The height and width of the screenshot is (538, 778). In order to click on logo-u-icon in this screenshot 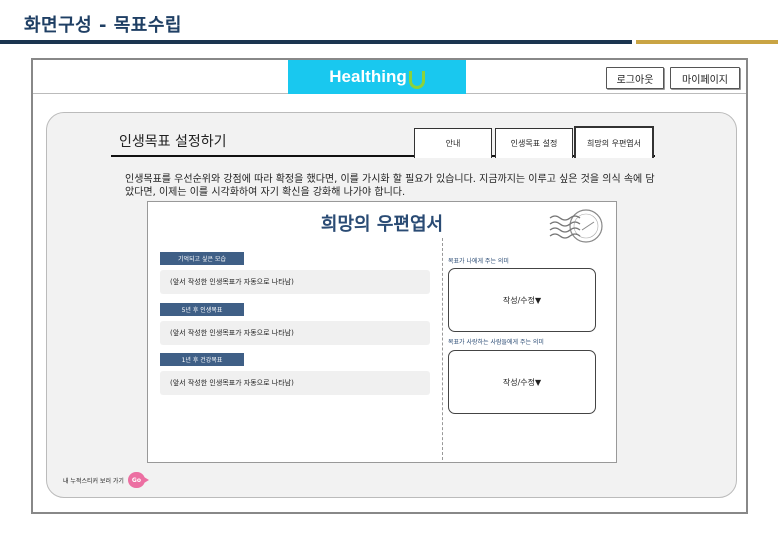, I will do `click(416, 80)`.